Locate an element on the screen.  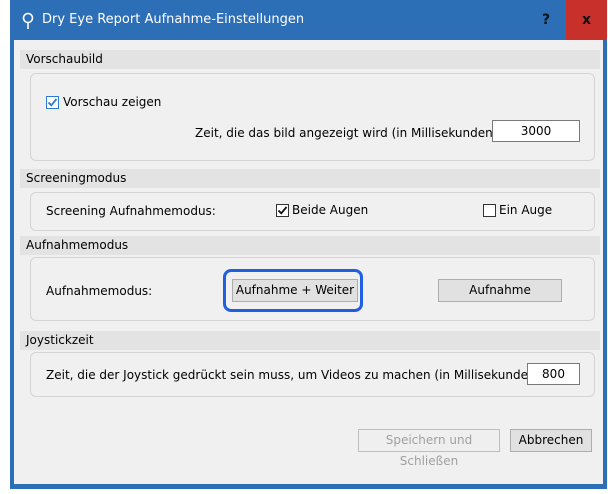
preview-time-input: 3000 is located at coordinates (536, 131).